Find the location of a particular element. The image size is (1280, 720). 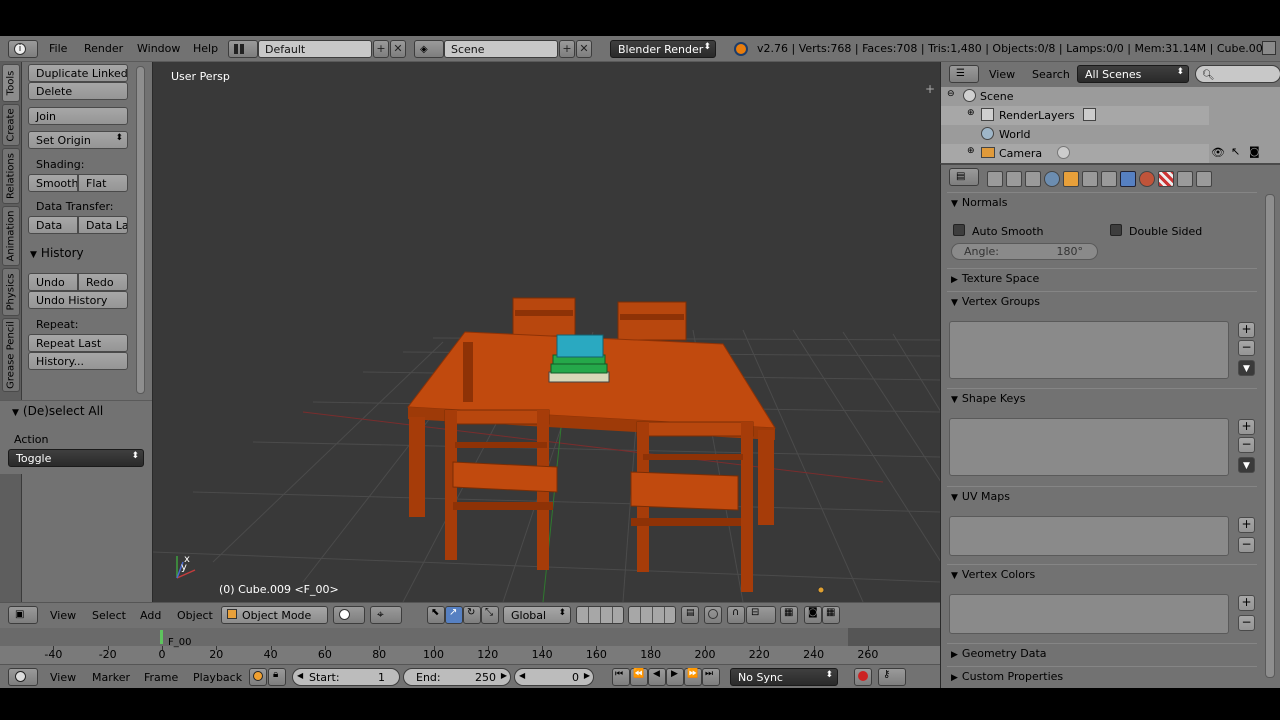

editor-type-button: ▤ is located at coordinates (964, 177).